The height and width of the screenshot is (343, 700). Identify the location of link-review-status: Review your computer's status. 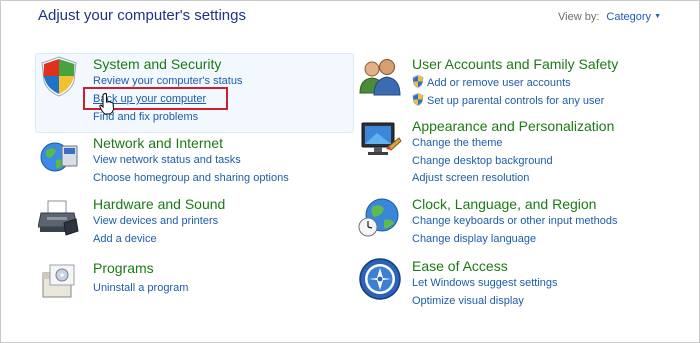
(167, 81).